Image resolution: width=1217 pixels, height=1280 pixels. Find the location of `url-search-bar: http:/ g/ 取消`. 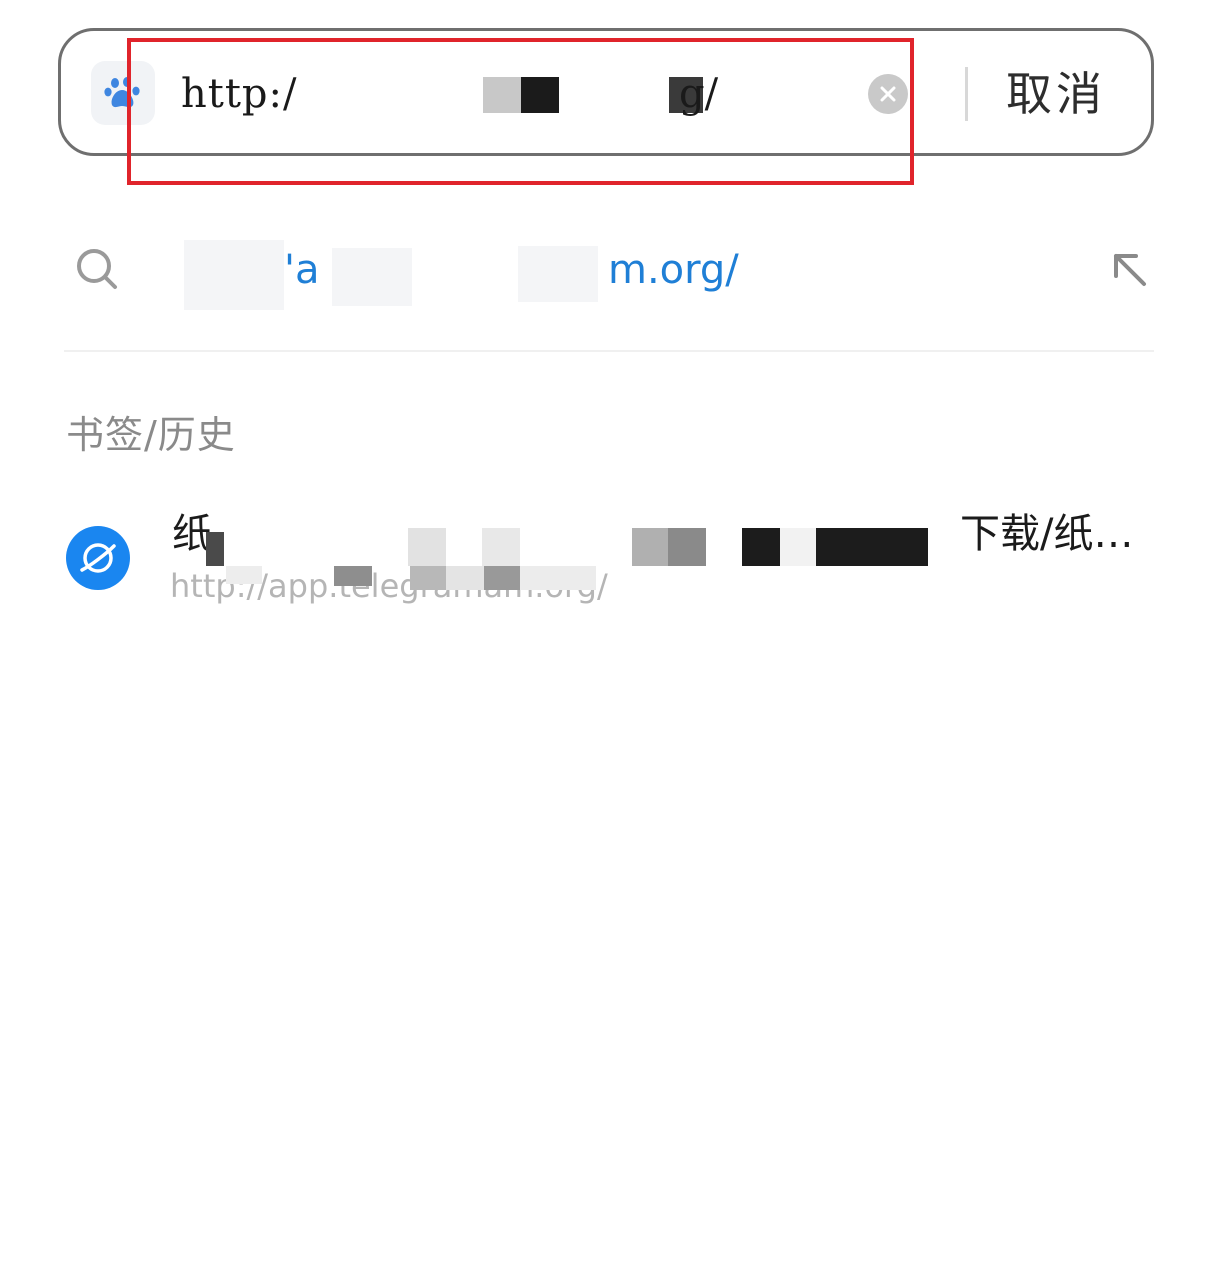

url-search-bar: http:/ g/ 取消 is located at coordinates (606, 92).